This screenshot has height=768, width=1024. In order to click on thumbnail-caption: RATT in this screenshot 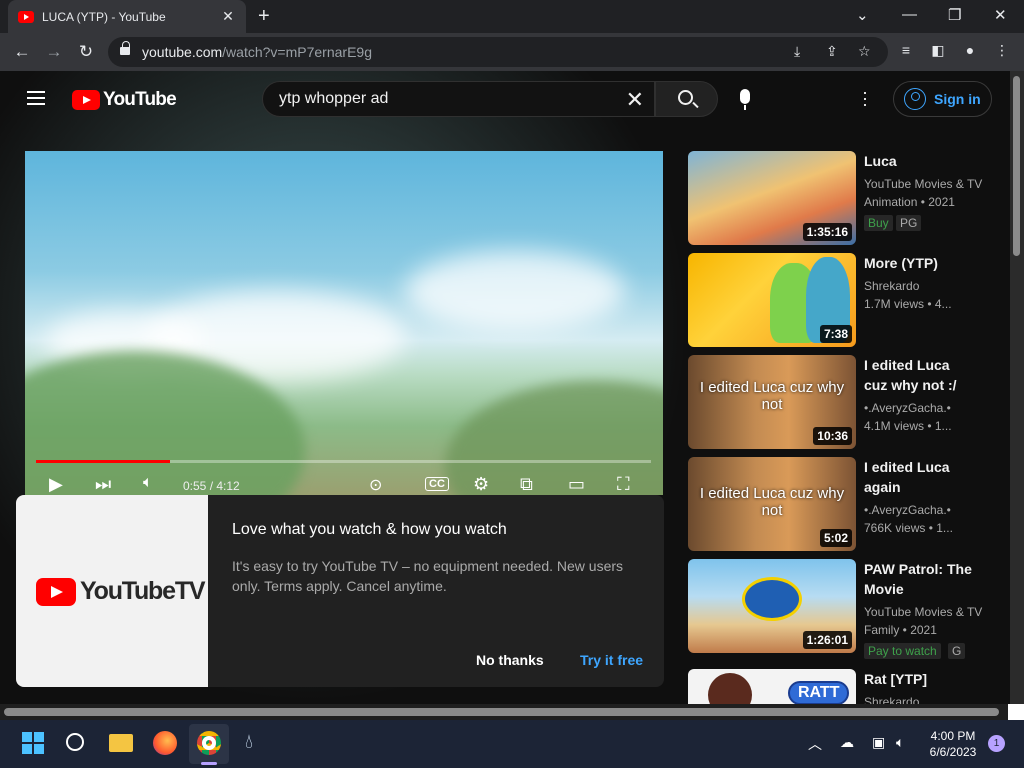, I will do `click(819, 692)`.